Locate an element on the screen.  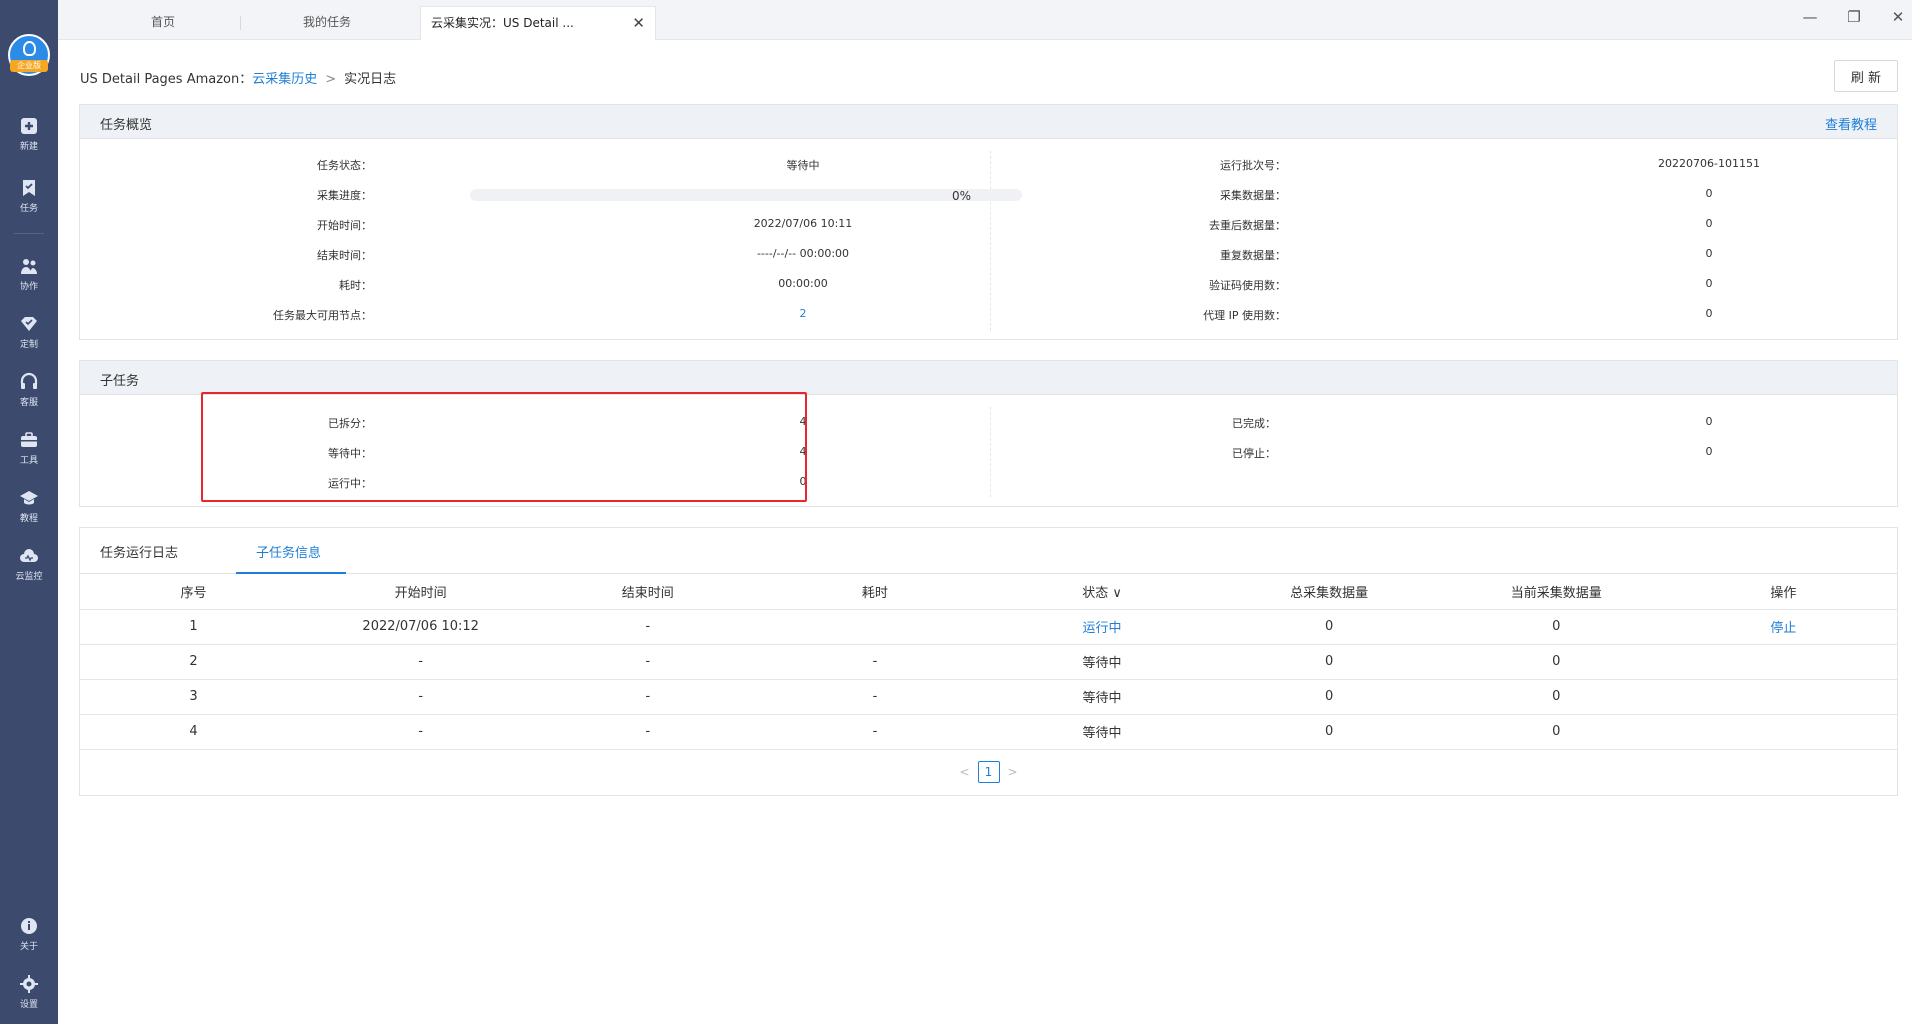
breadcrumb-current: 实况日志 is located at coordinates (370, 79).